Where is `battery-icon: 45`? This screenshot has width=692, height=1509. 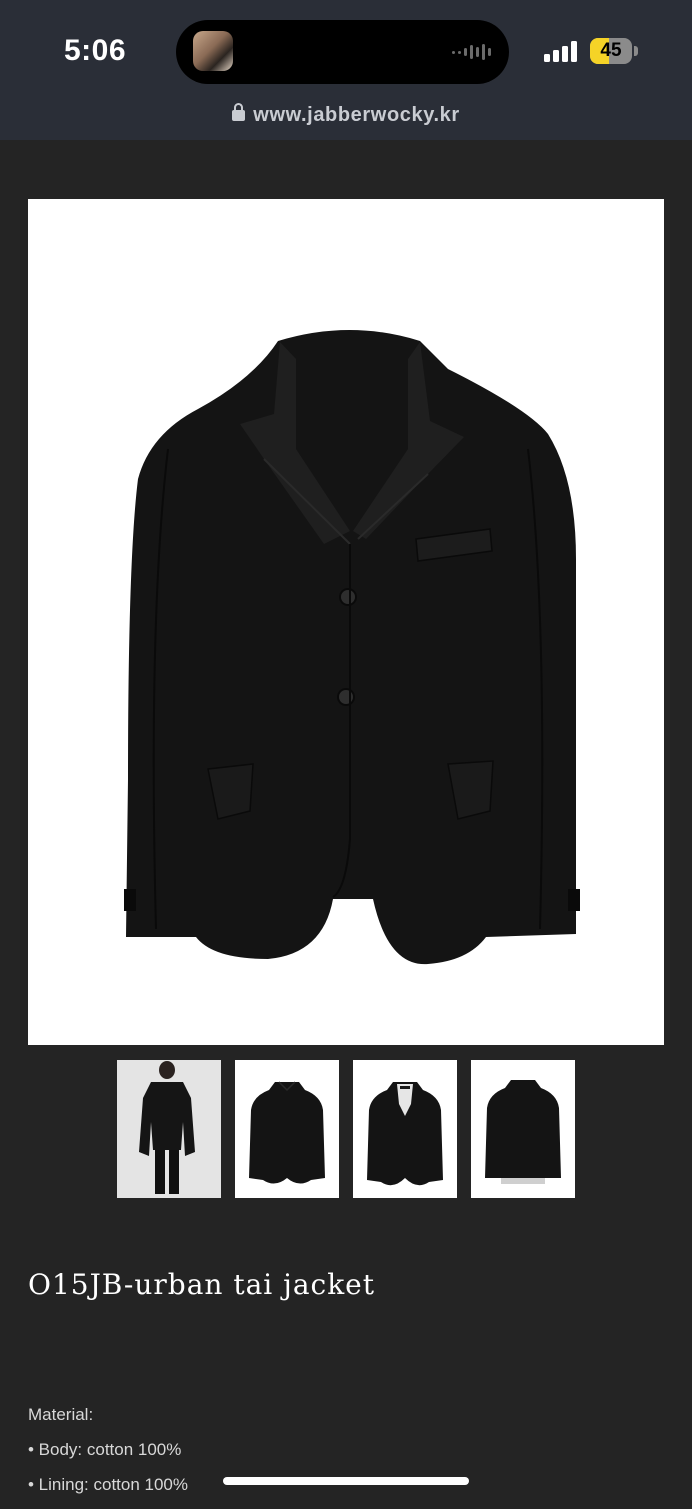 battery-icon: 45 is located at coordinates (611, 51).